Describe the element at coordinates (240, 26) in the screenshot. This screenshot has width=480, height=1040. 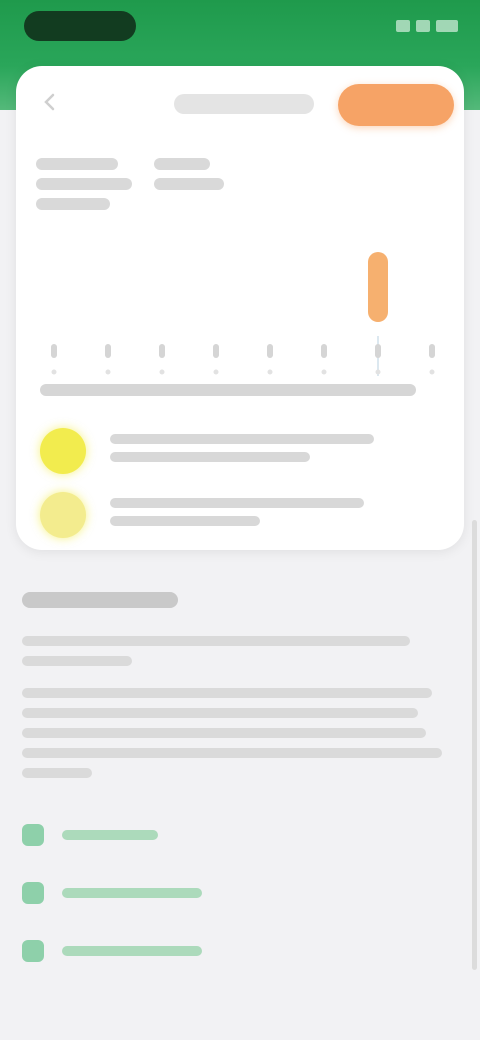
I see `status-bar` at that location.